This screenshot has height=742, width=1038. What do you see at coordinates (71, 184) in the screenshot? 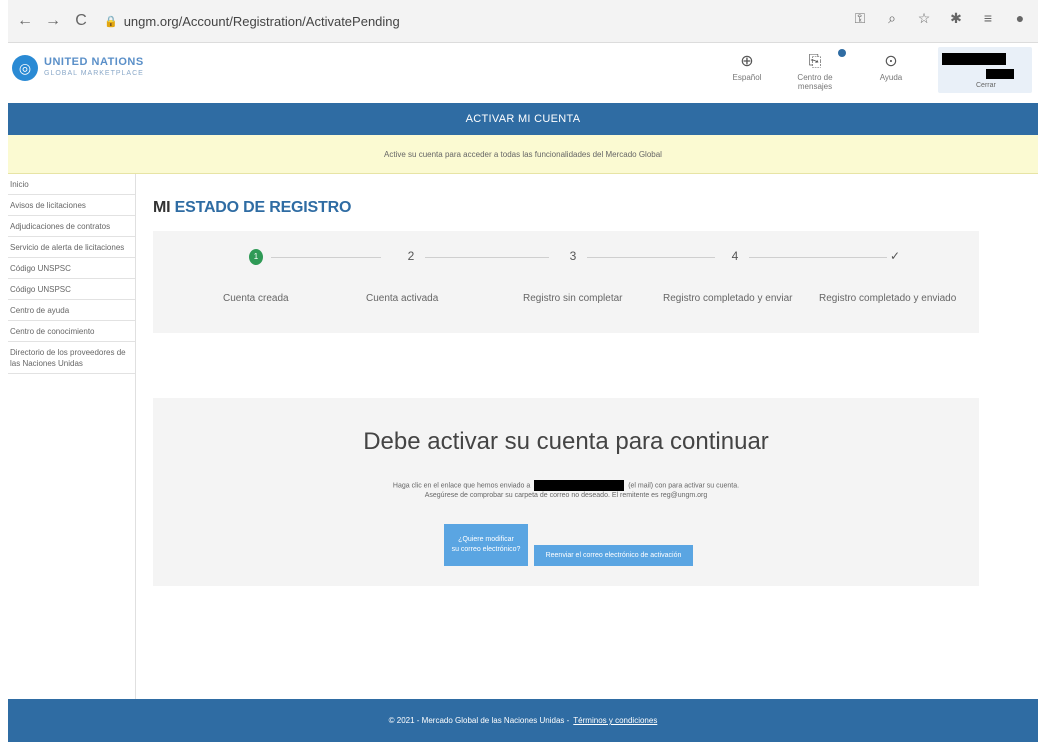
I see `sidebar-item-home: Inicio` at bounding box center [71, 184].